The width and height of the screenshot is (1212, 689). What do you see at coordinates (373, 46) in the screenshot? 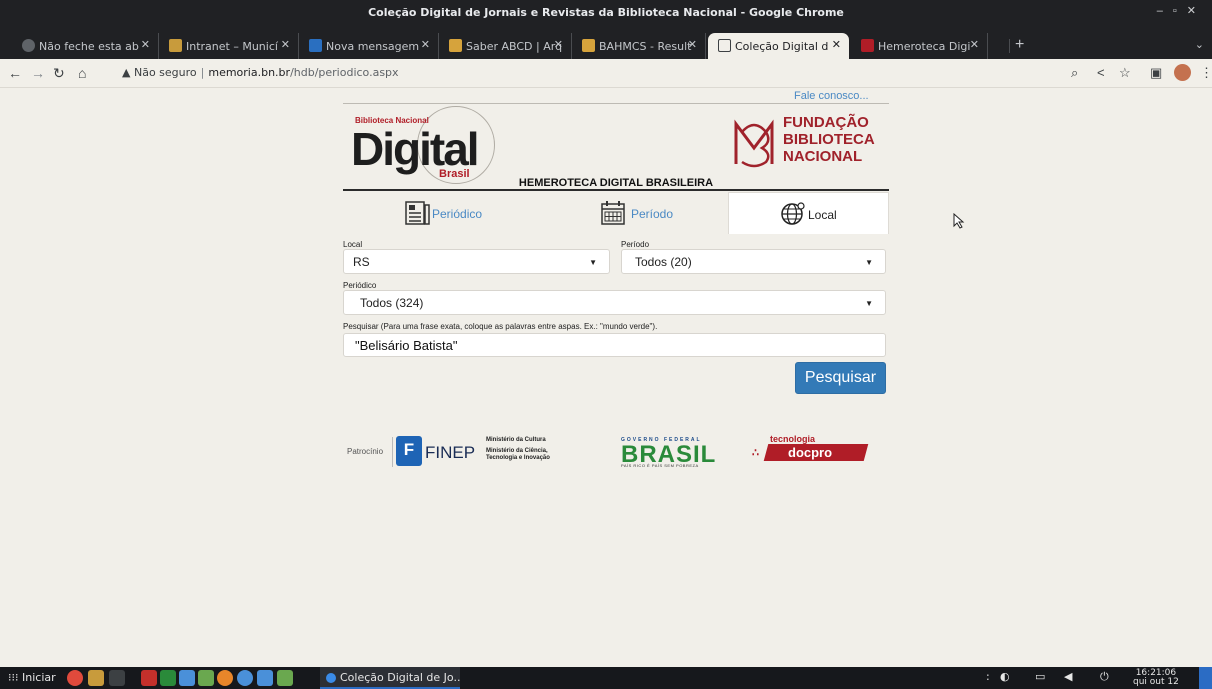
I see `tab-label: Nova mensagem` at bounding box center [373, 46].